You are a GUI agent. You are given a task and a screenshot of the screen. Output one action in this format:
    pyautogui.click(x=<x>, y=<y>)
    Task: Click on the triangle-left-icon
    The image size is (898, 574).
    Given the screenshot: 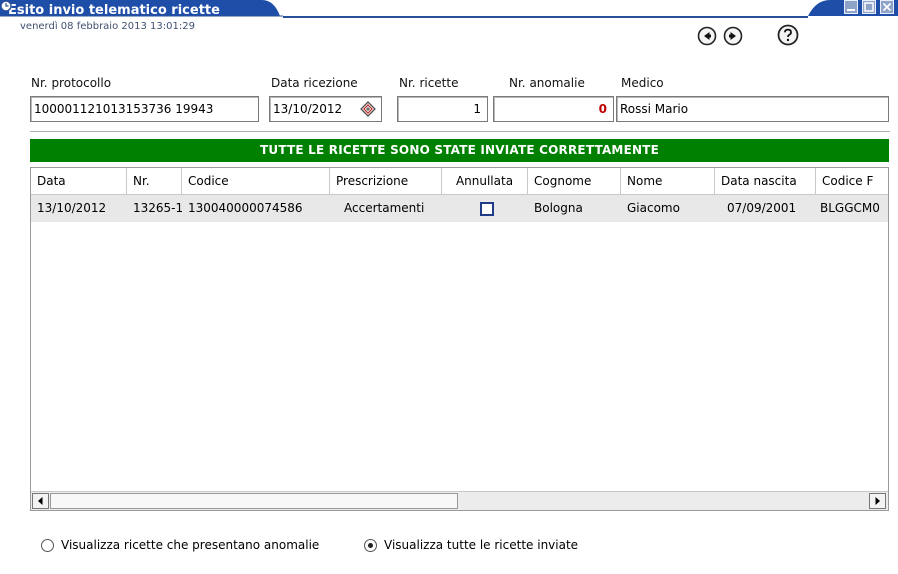 What is the action you would take?
    pyautogui.click(x=40, y=501)
    